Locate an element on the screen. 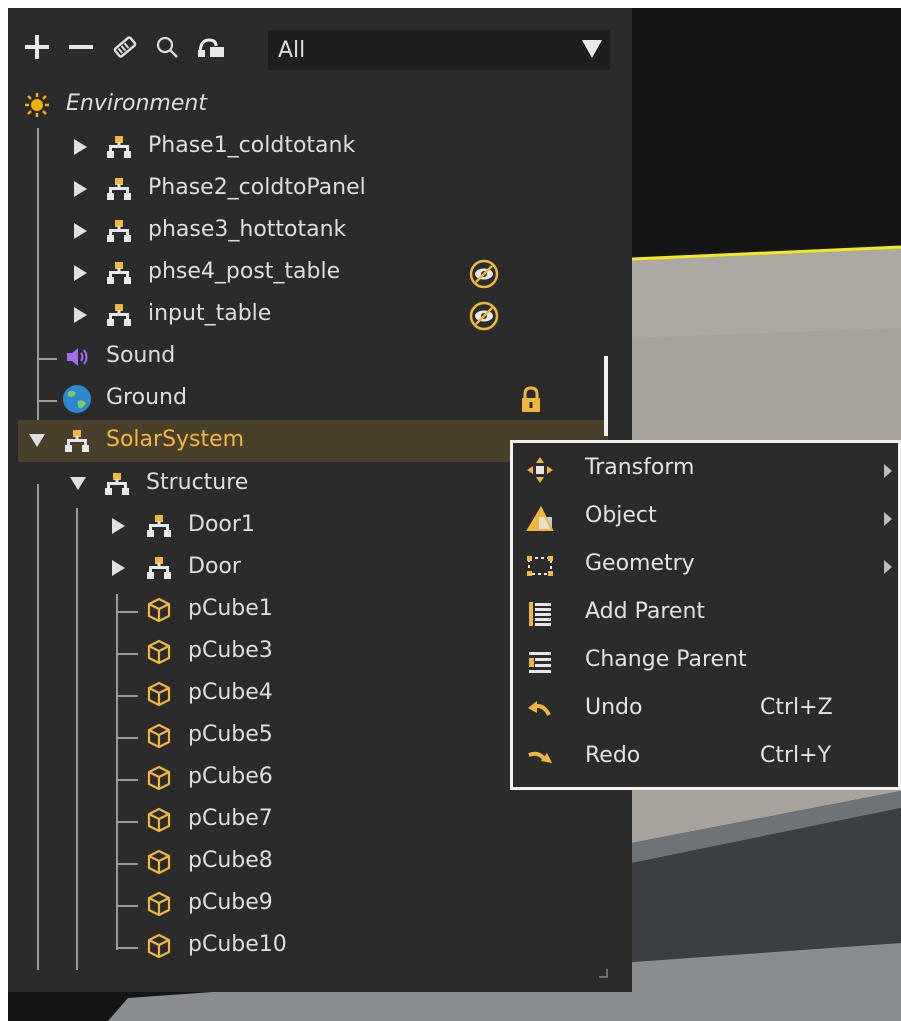  tree-item-ground: Ground is located at coordinates (320, 399).